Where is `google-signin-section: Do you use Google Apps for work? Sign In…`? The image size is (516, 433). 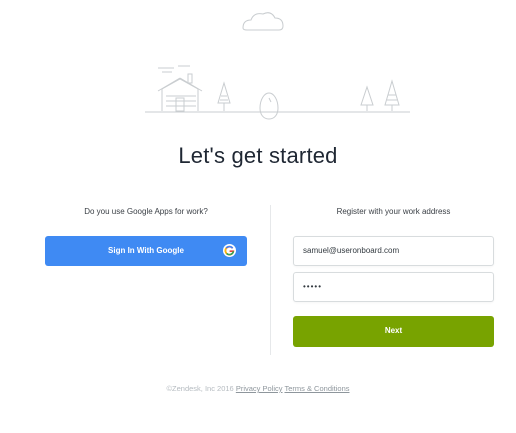 google-signin-section: Do you use Google Apps for work? Sign In… is located at coordinates (146, 234).